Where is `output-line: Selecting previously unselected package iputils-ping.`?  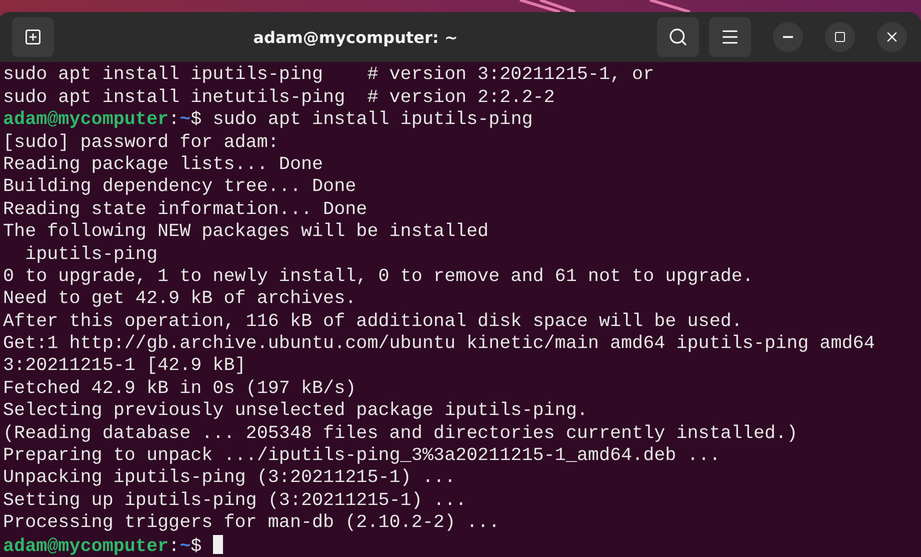 output-line: Selecting previously unselected package iputils-ping. is located at coordinates (295, 411).